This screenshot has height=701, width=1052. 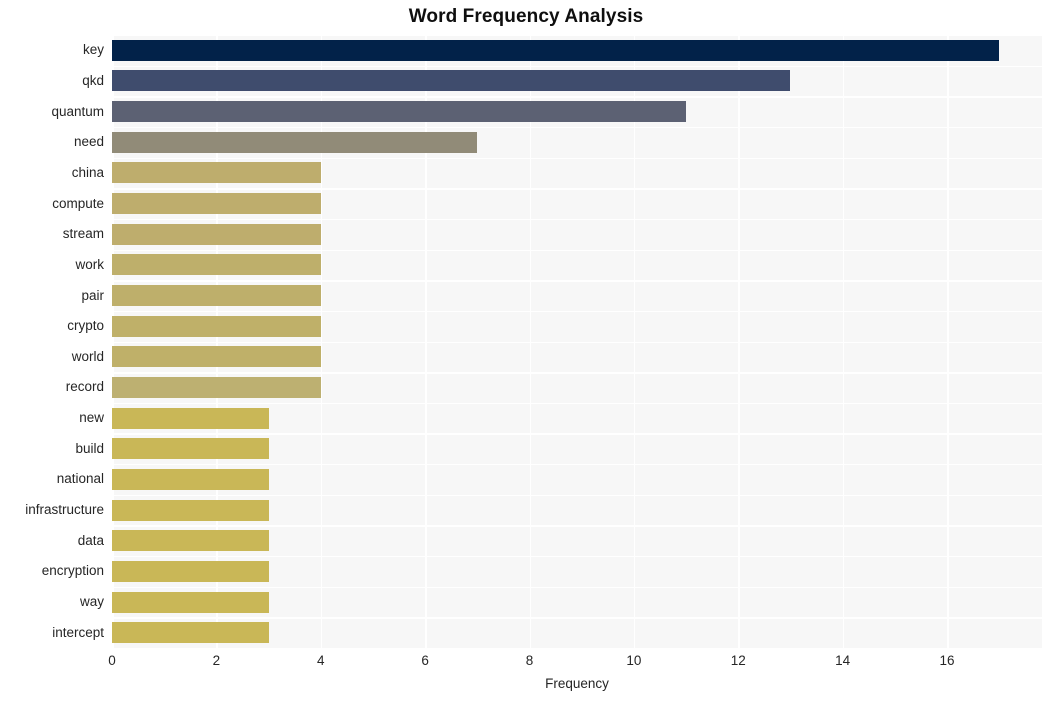 I want to click on bar-china, so click(x=216, y=173).